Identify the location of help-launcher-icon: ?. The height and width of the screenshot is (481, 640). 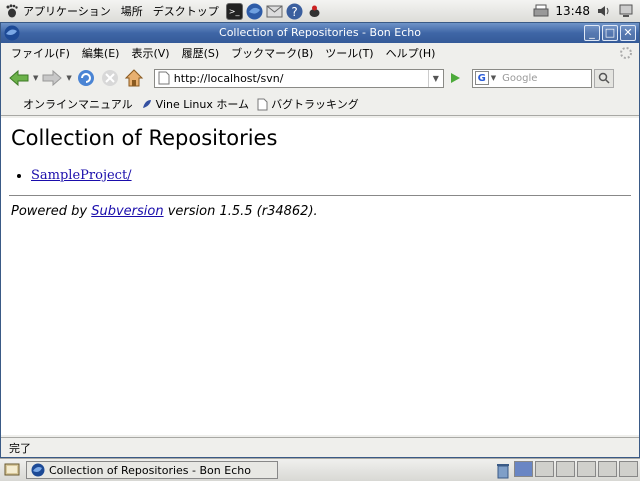
(294, 11).